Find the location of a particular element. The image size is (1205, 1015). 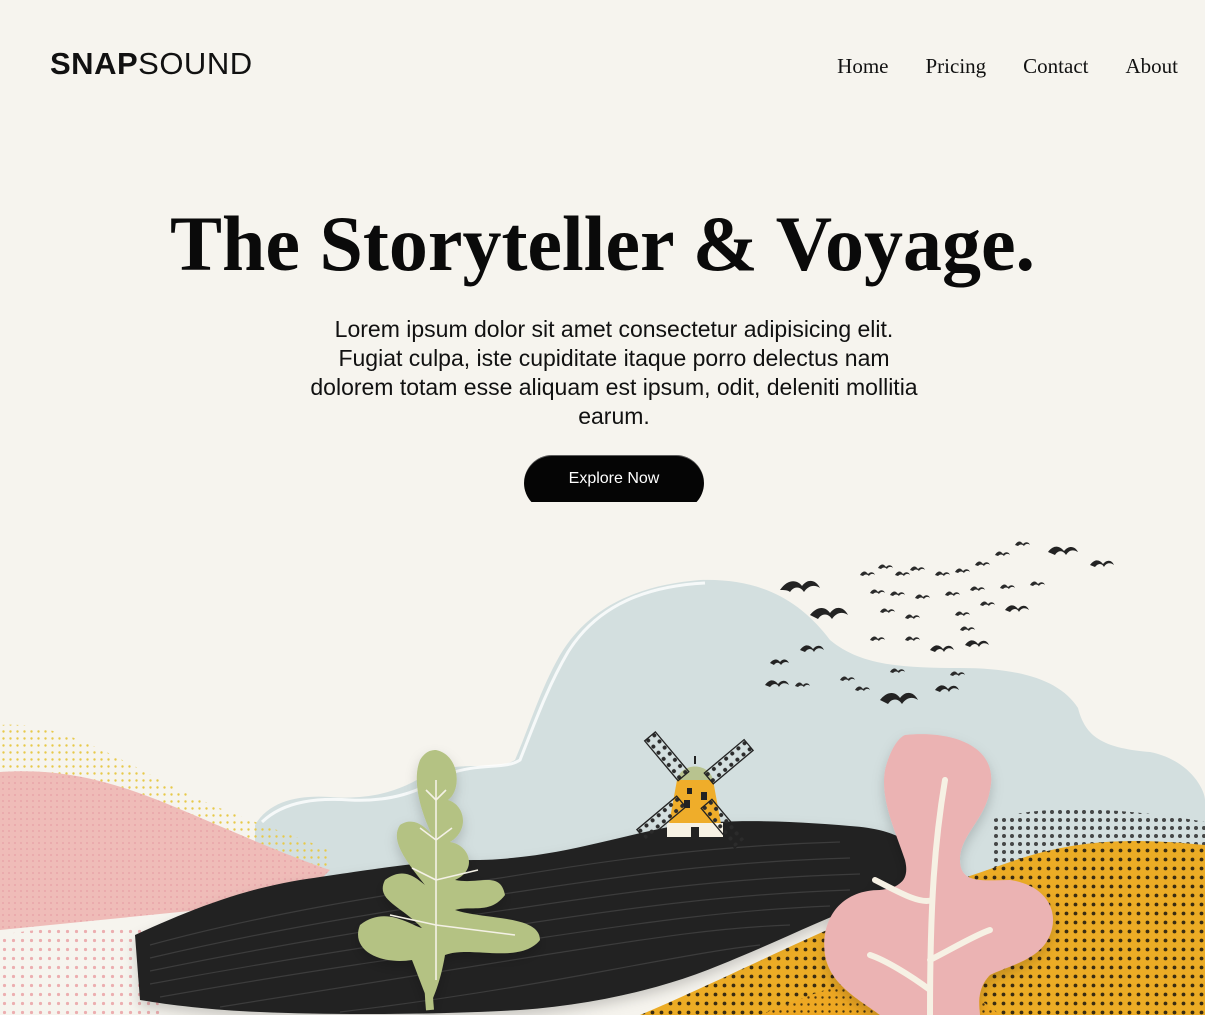

nav-link-home: Home is located at coordinates (862, 66).